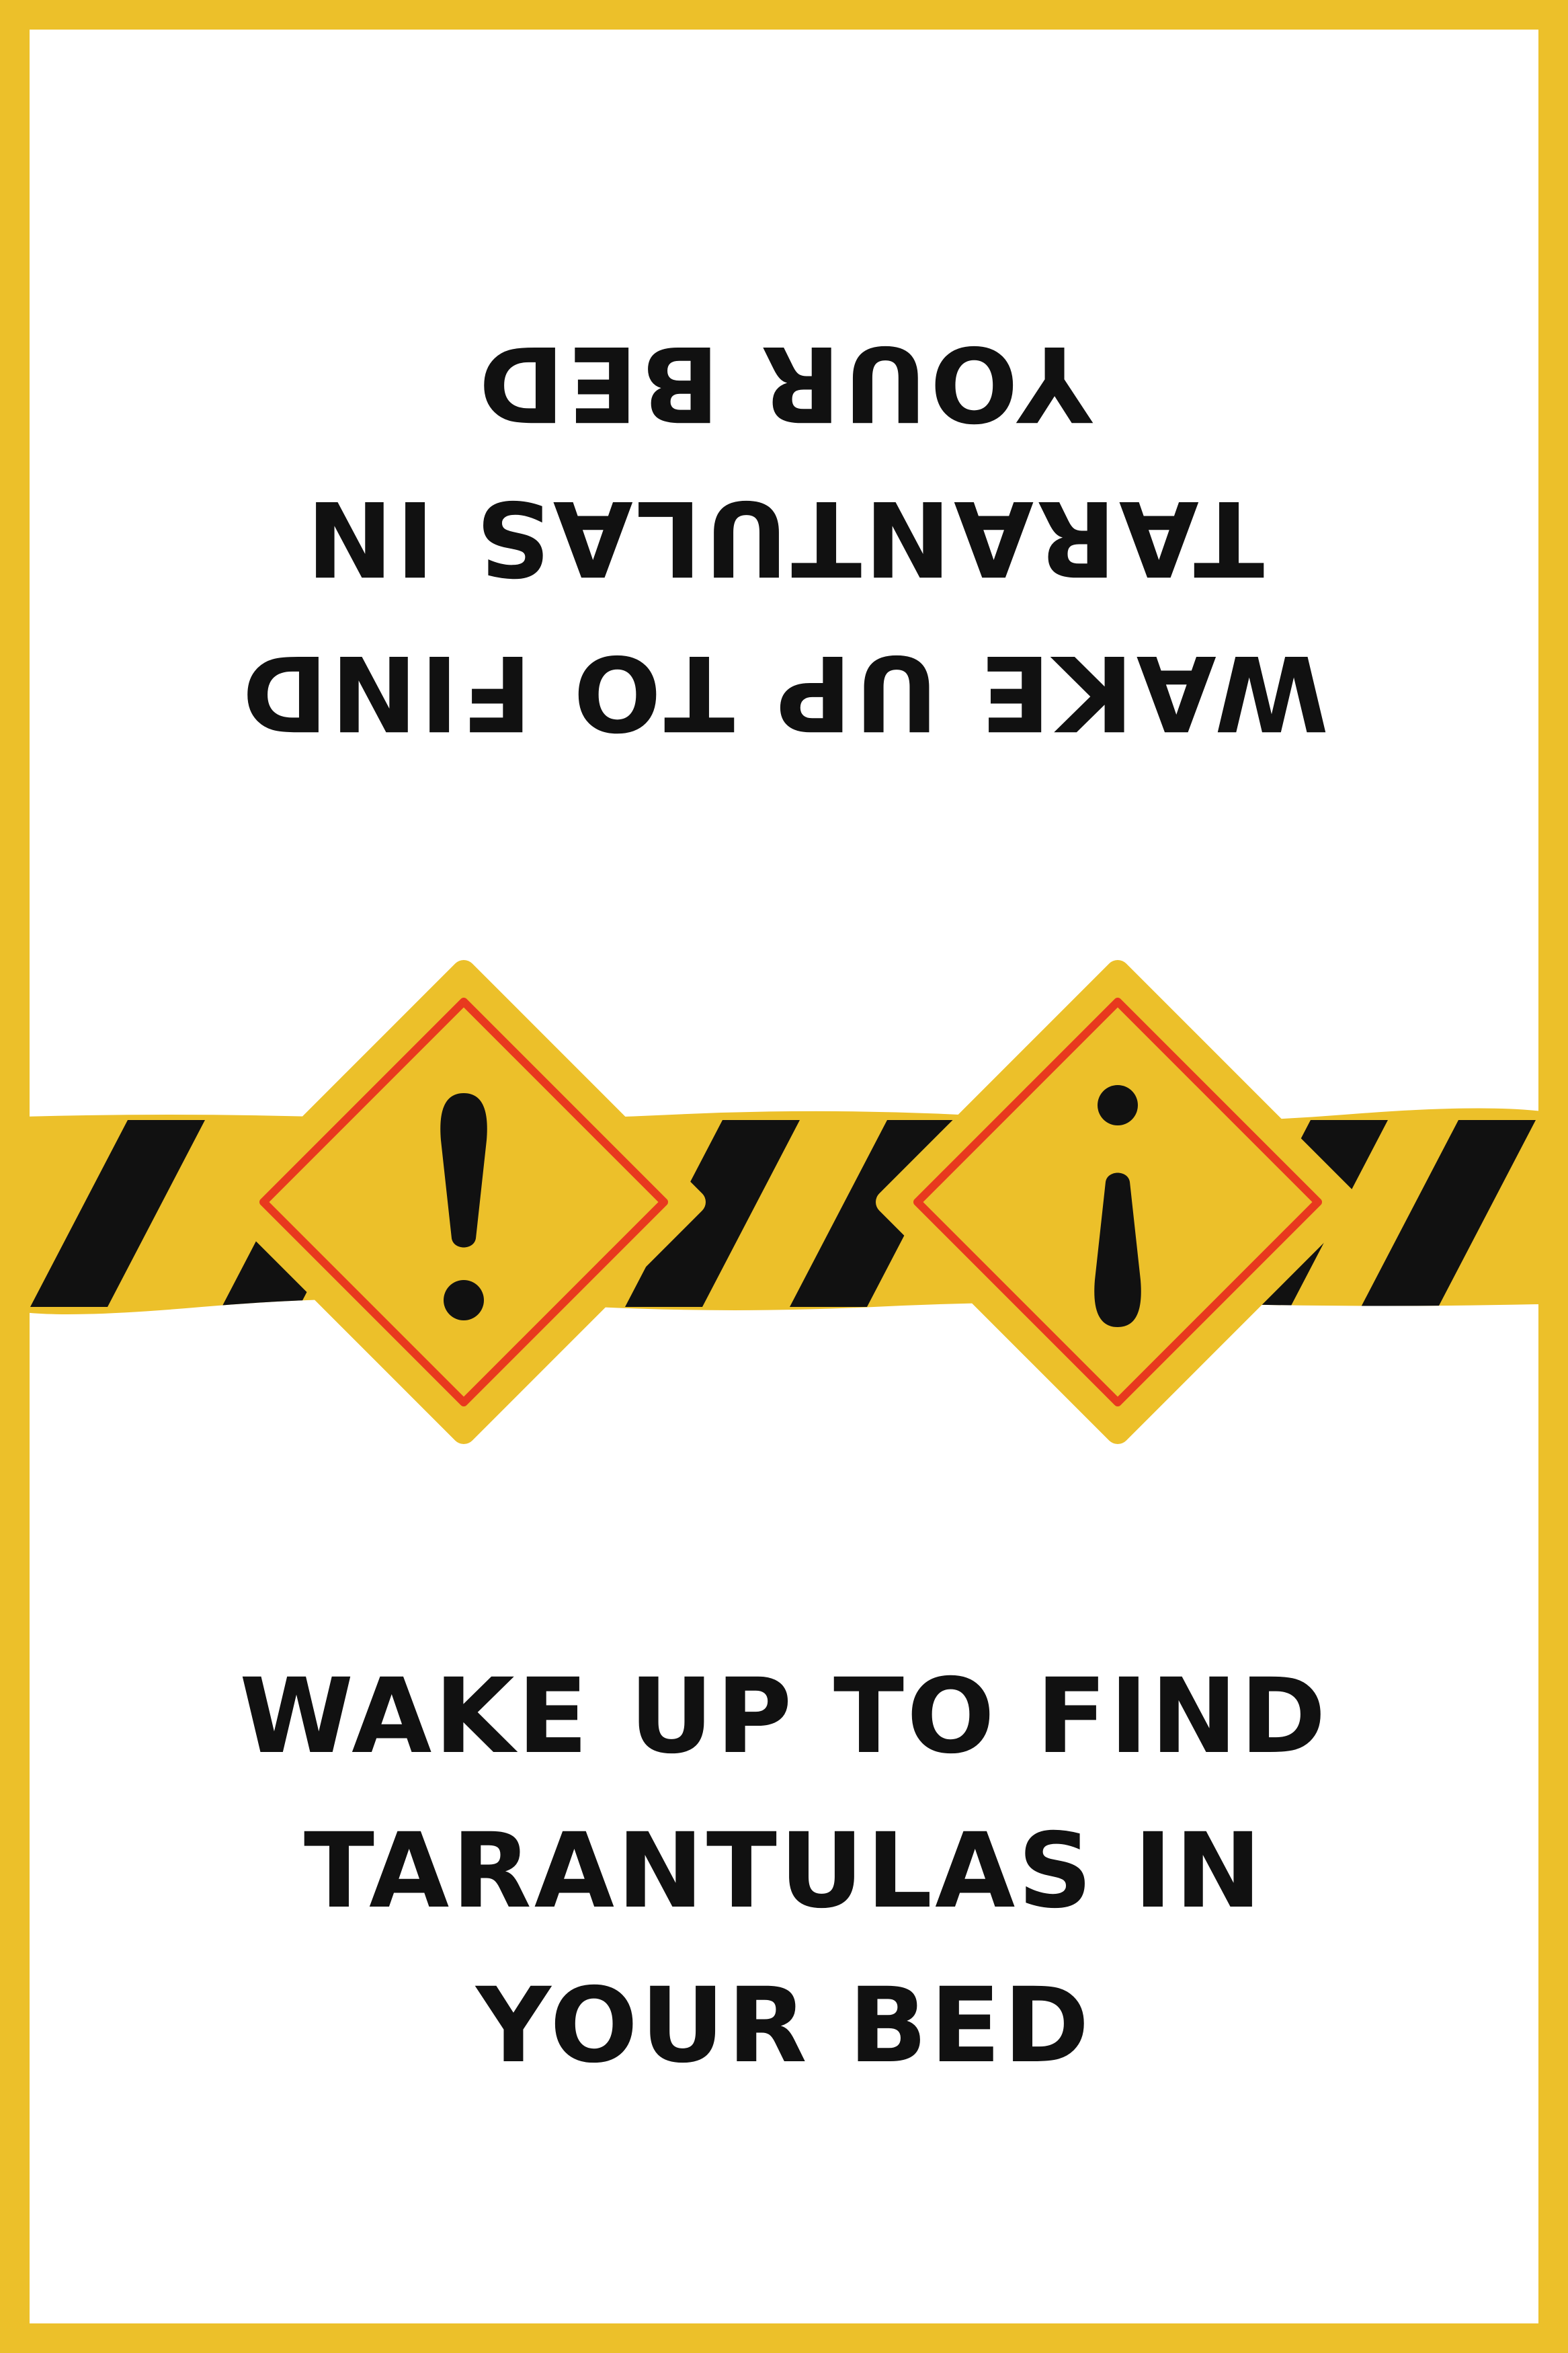 The image size is (1568, 2353). What do you see at coordinates (1118, 1202) in the screenshot?
I see `warning-sign-right` at bounding box center [1118, 1202].